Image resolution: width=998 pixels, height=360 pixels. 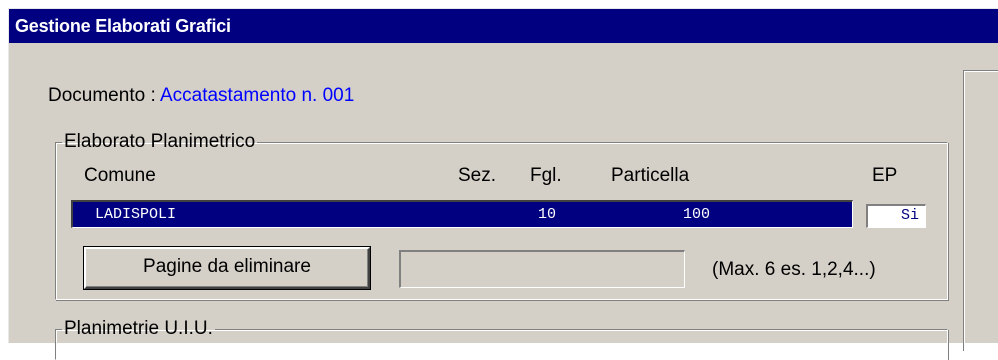 I want to click on ep-field: Si, so click(x=896, y=216).